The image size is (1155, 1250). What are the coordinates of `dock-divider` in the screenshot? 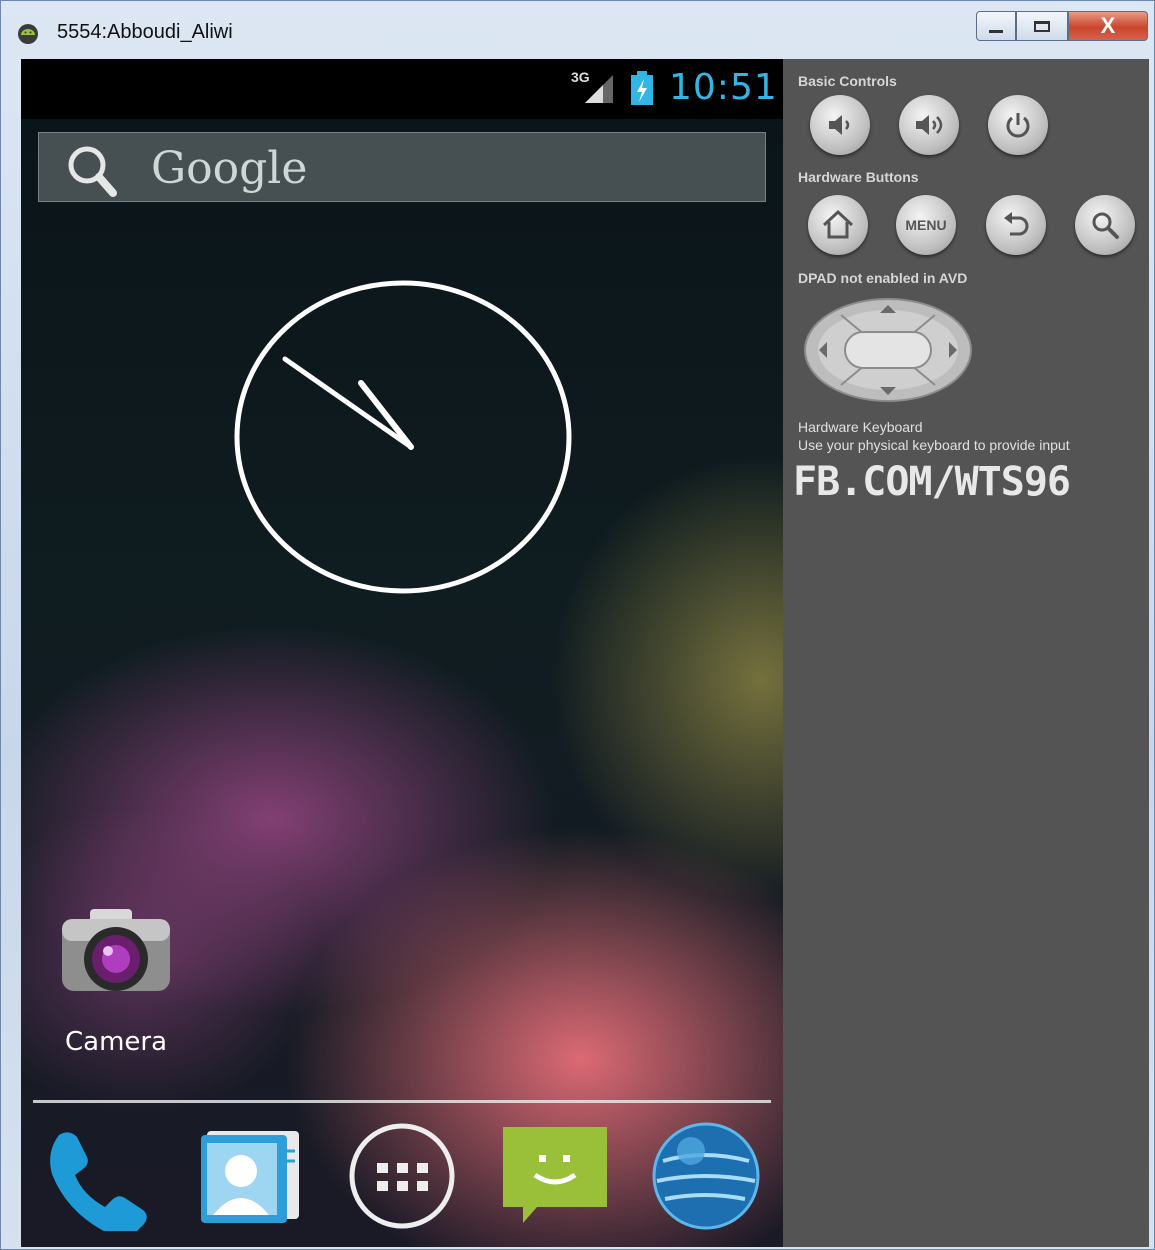 It's located at (402, 1101).